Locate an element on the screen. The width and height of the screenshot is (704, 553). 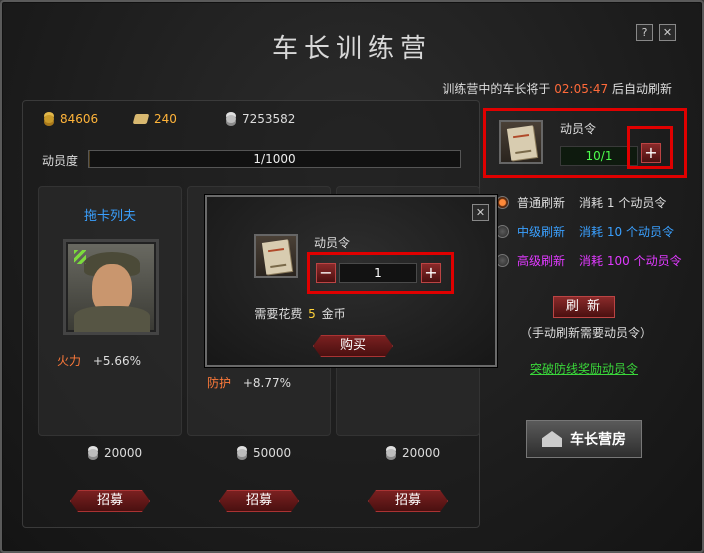
order-paper-icon is located at coordinates (277, 257).